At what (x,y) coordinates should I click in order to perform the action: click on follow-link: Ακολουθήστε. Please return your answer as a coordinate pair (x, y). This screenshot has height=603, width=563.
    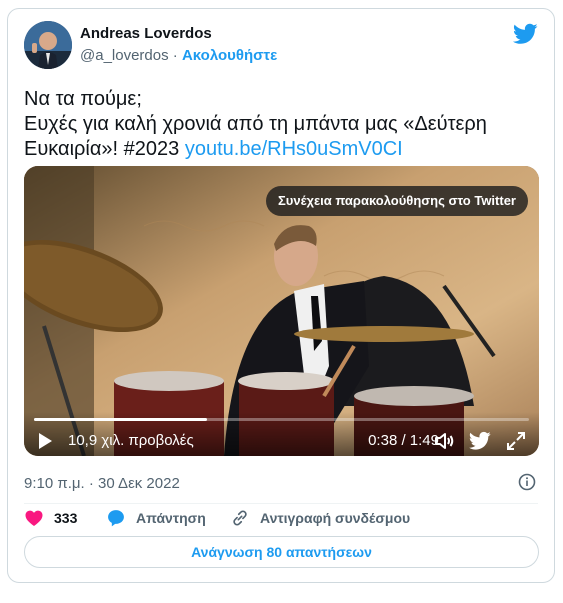
    Looking at the image, I should click on (229, 55).